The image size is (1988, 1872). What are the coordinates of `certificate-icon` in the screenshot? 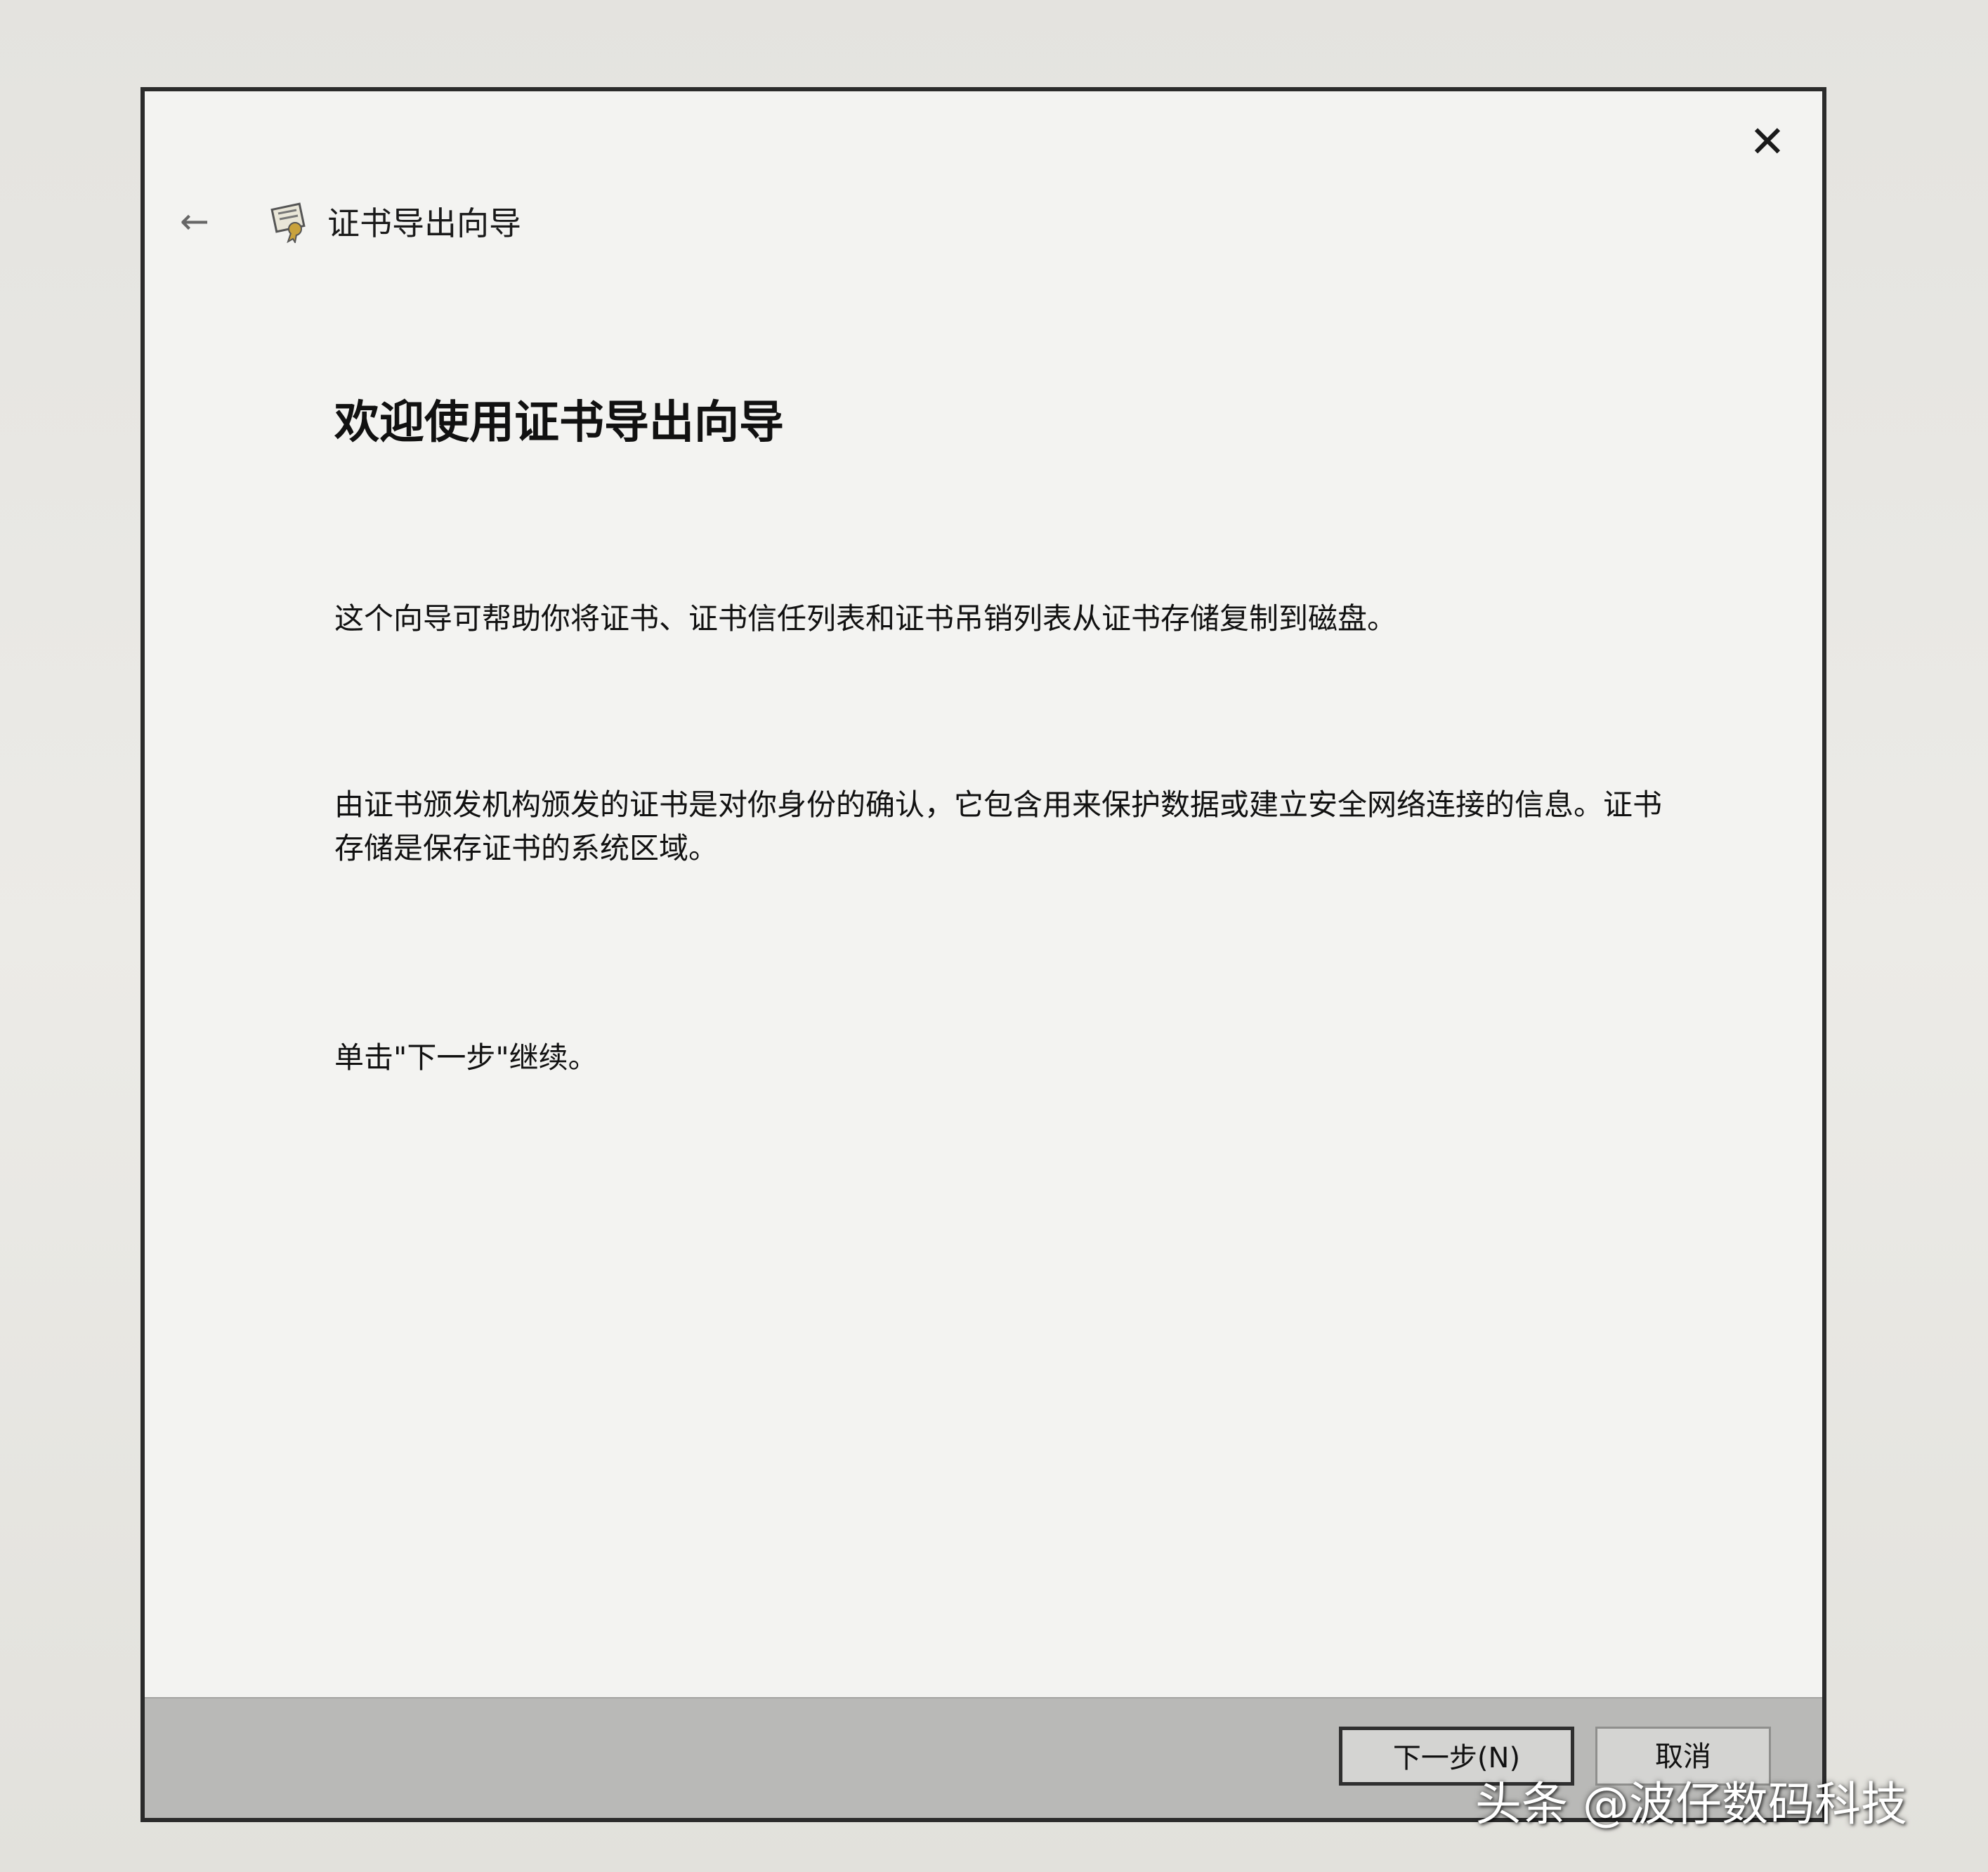 It's located at (288, 222).